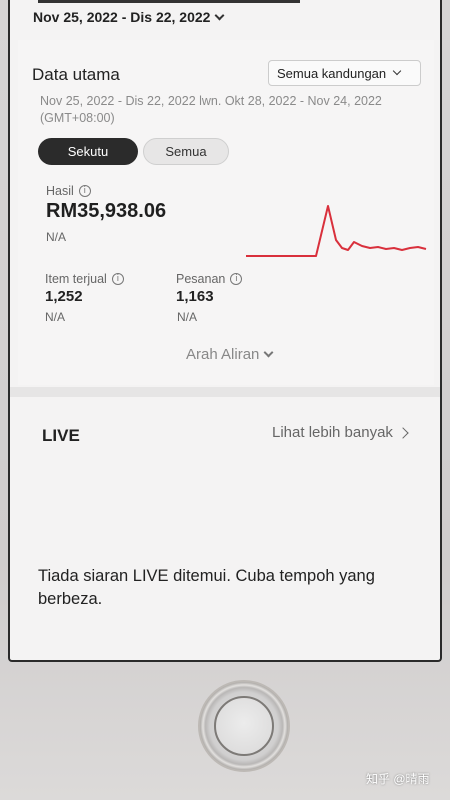 The image size is (450, 800). I want to click on items-sold-value: 1,252, so click(64, 296).